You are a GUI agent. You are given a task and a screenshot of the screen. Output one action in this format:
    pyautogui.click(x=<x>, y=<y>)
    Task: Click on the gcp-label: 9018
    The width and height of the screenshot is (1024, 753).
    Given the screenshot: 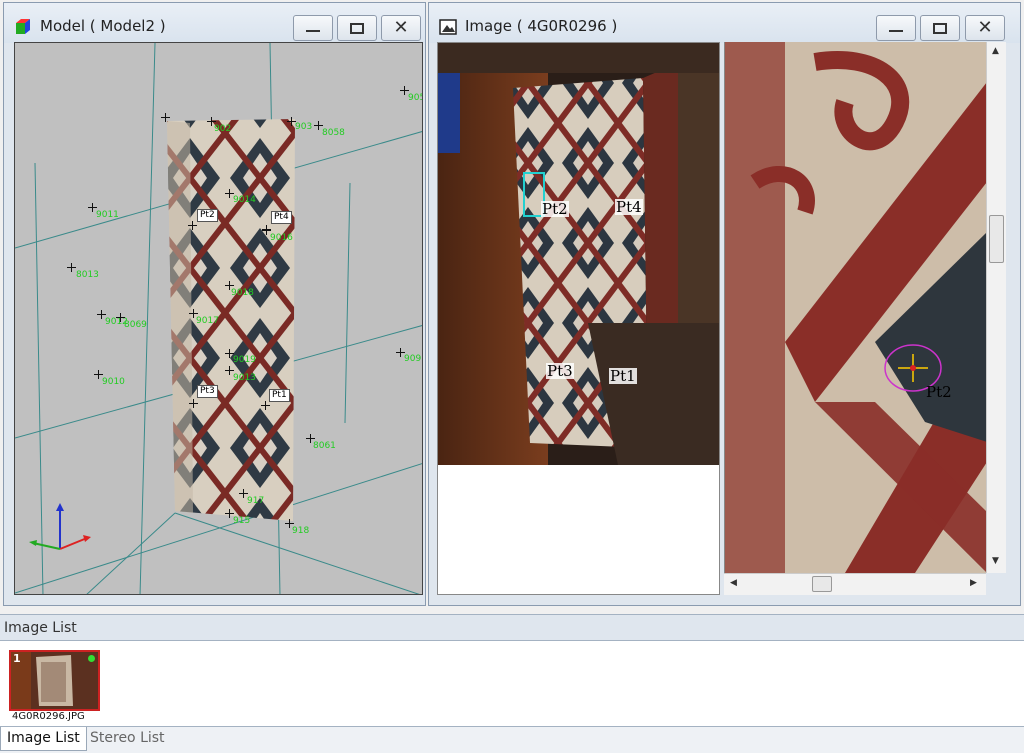 What is the action you would take?
    pyautogui.click(x=242, y=293)
    